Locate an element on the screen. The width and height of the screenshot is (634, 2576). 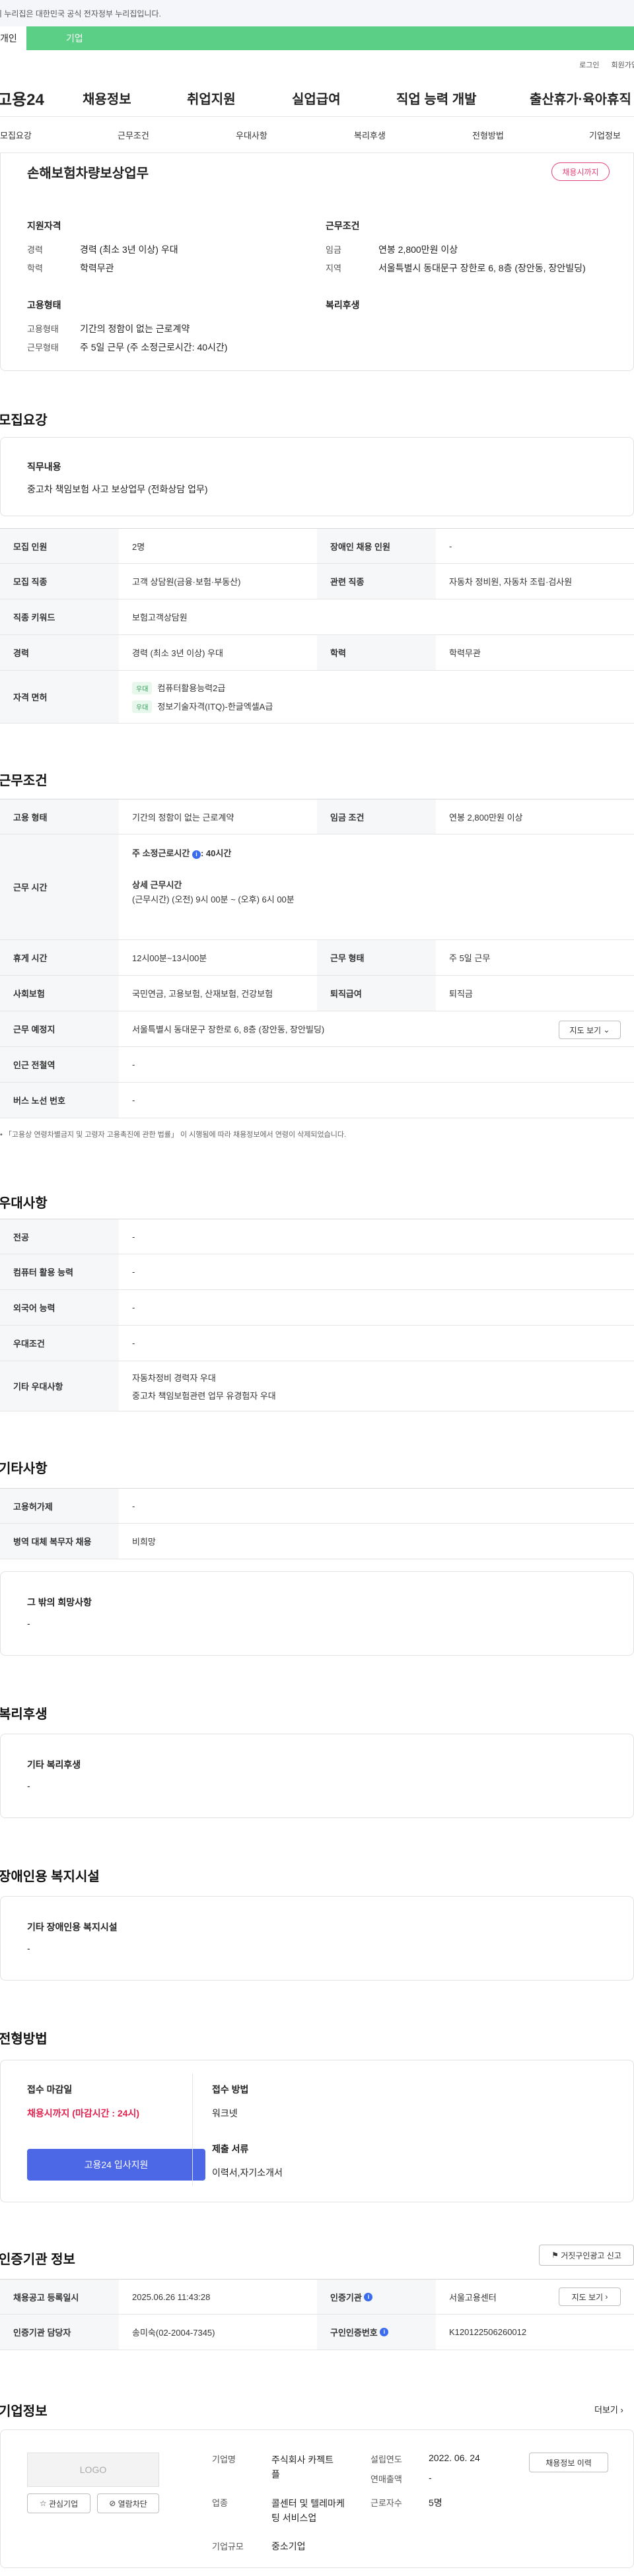
pref-row-major: 전공 - is located at coordinates (317, 1236).